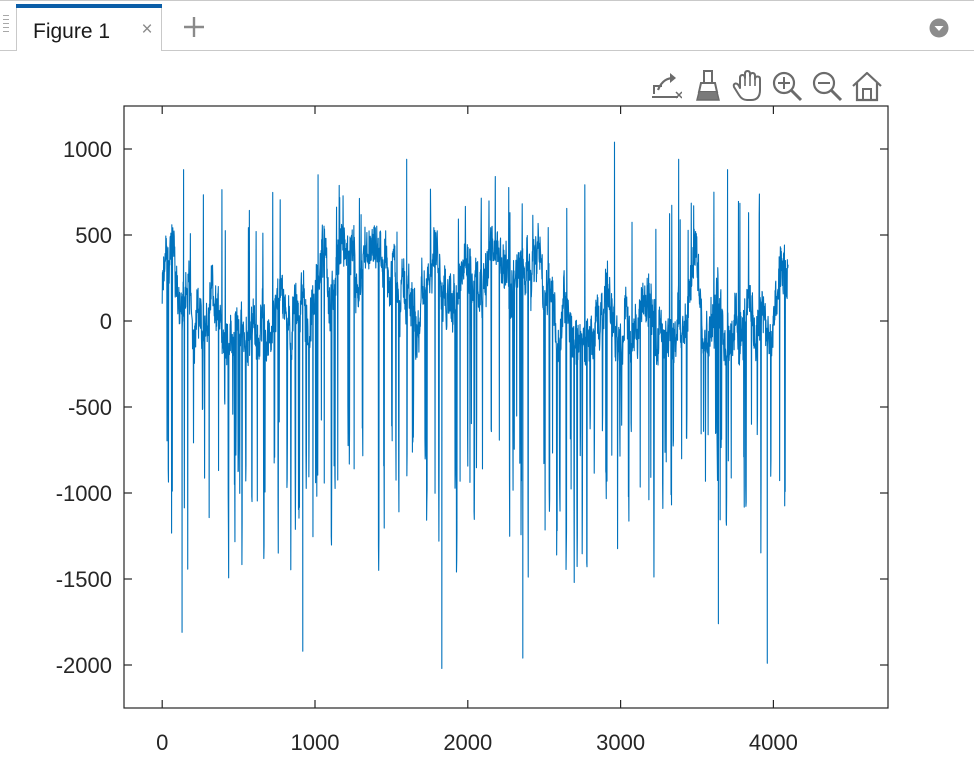  What do you see at coordinates (84, 665) in the screenshot?
I see `y-tick-label: -2000` at bounding box center [84, 665].